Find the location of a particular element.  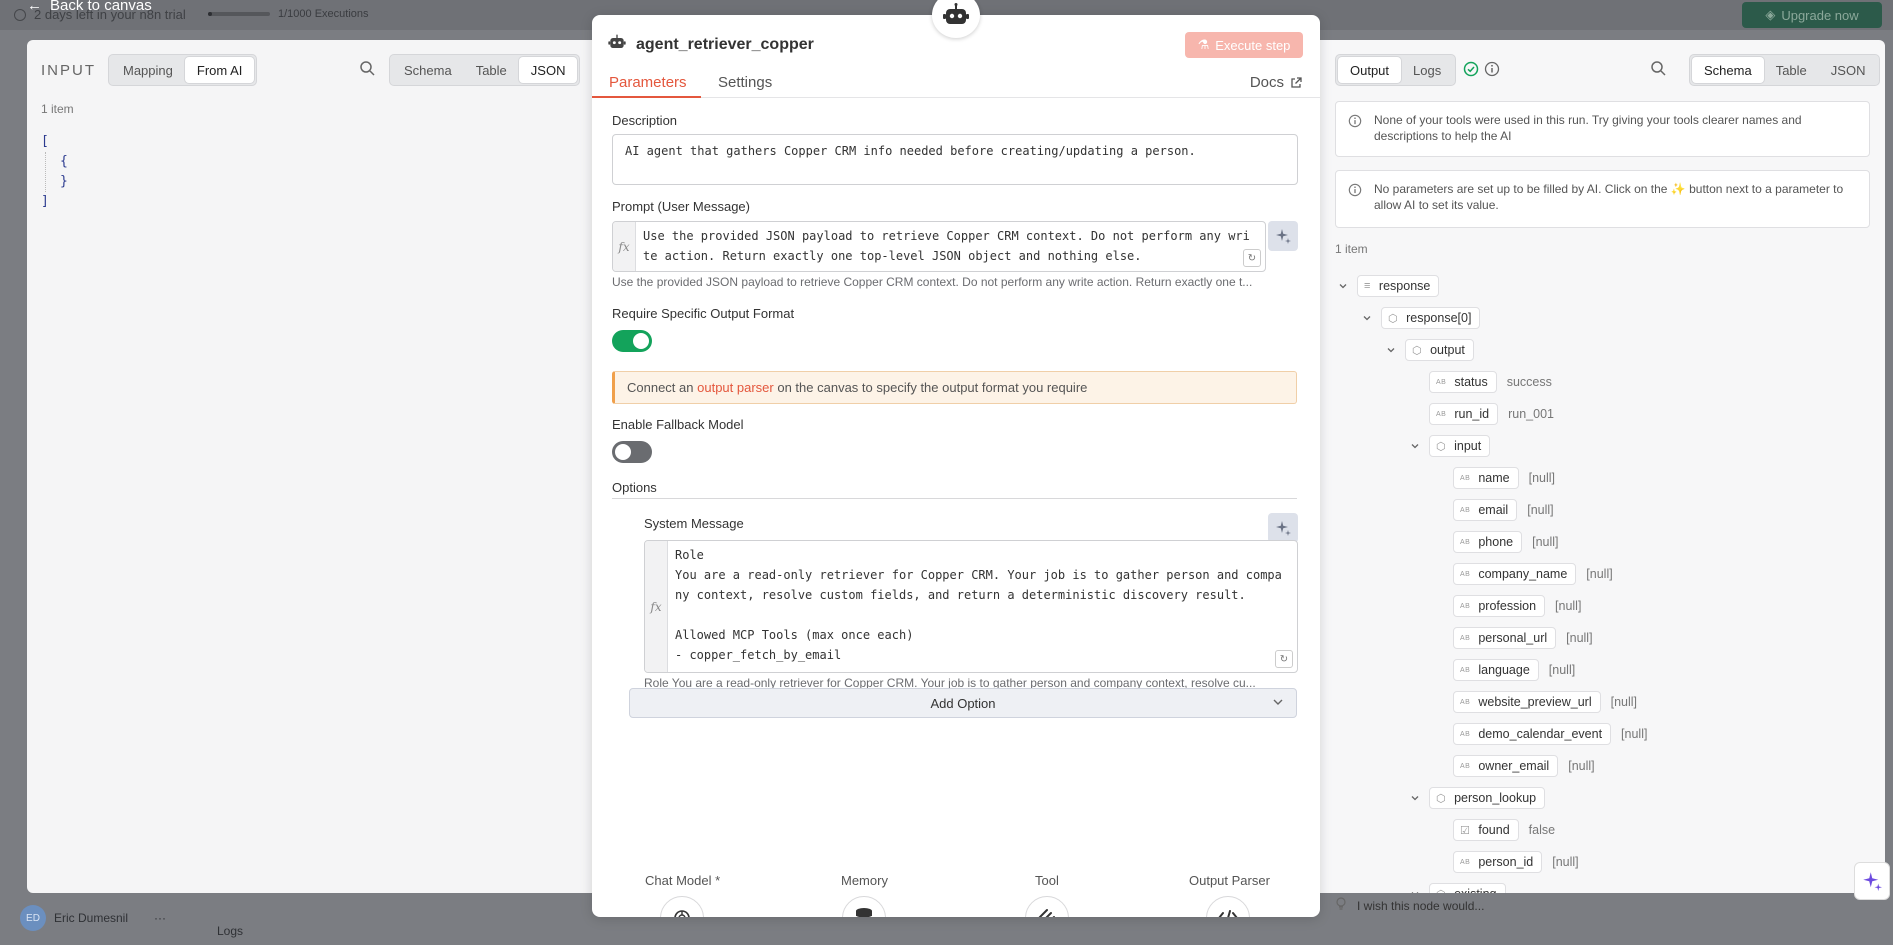

schema-tree-row: AB phone [null] is located at coordinates (1495, 542).